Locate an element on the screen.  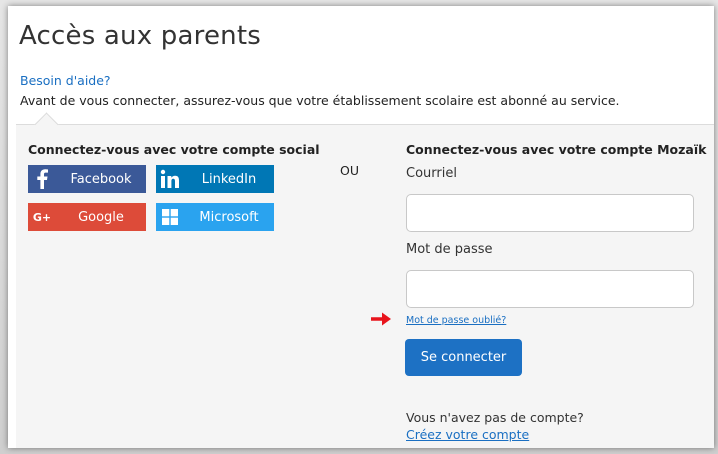
password-field is located at coordinates (550, 289).